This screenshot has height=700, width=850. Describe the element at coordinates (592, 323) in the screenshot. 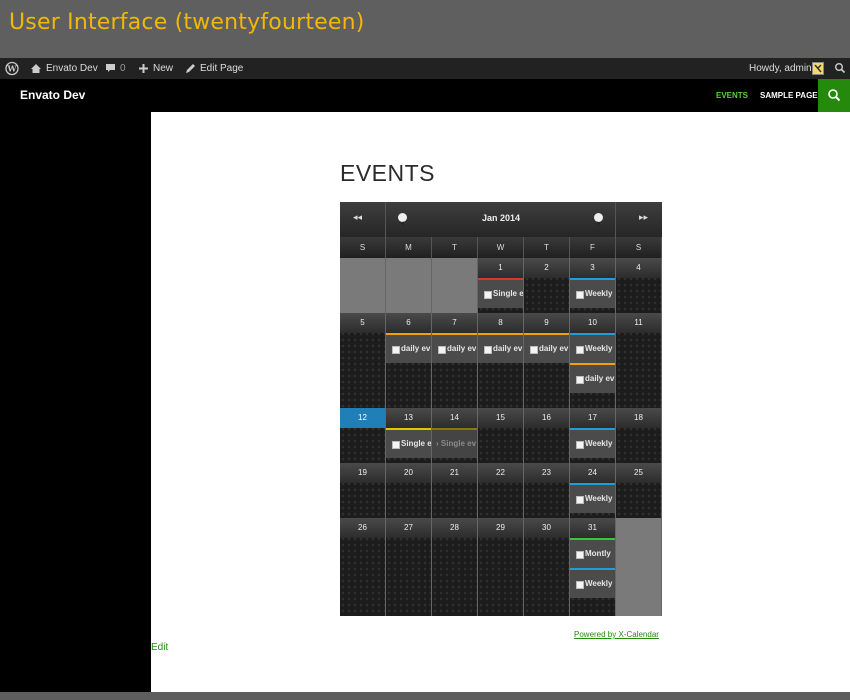

I see `day-number: 10` at that location.